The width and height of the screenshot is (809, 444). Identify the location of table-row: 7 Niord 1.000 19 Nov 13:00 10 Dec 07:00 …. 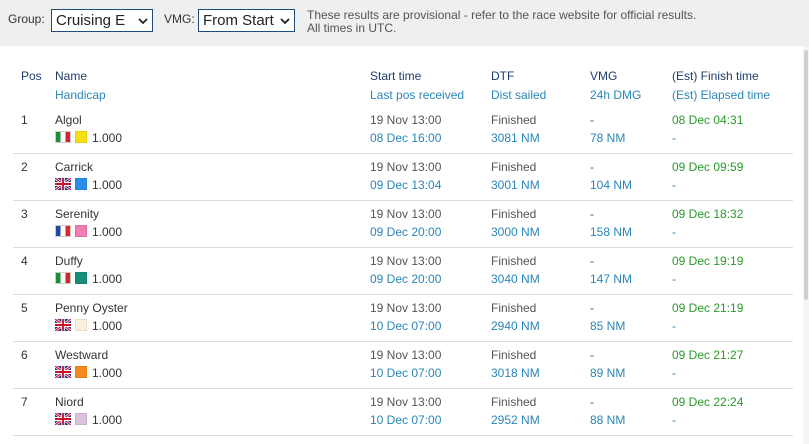
(403, 412).